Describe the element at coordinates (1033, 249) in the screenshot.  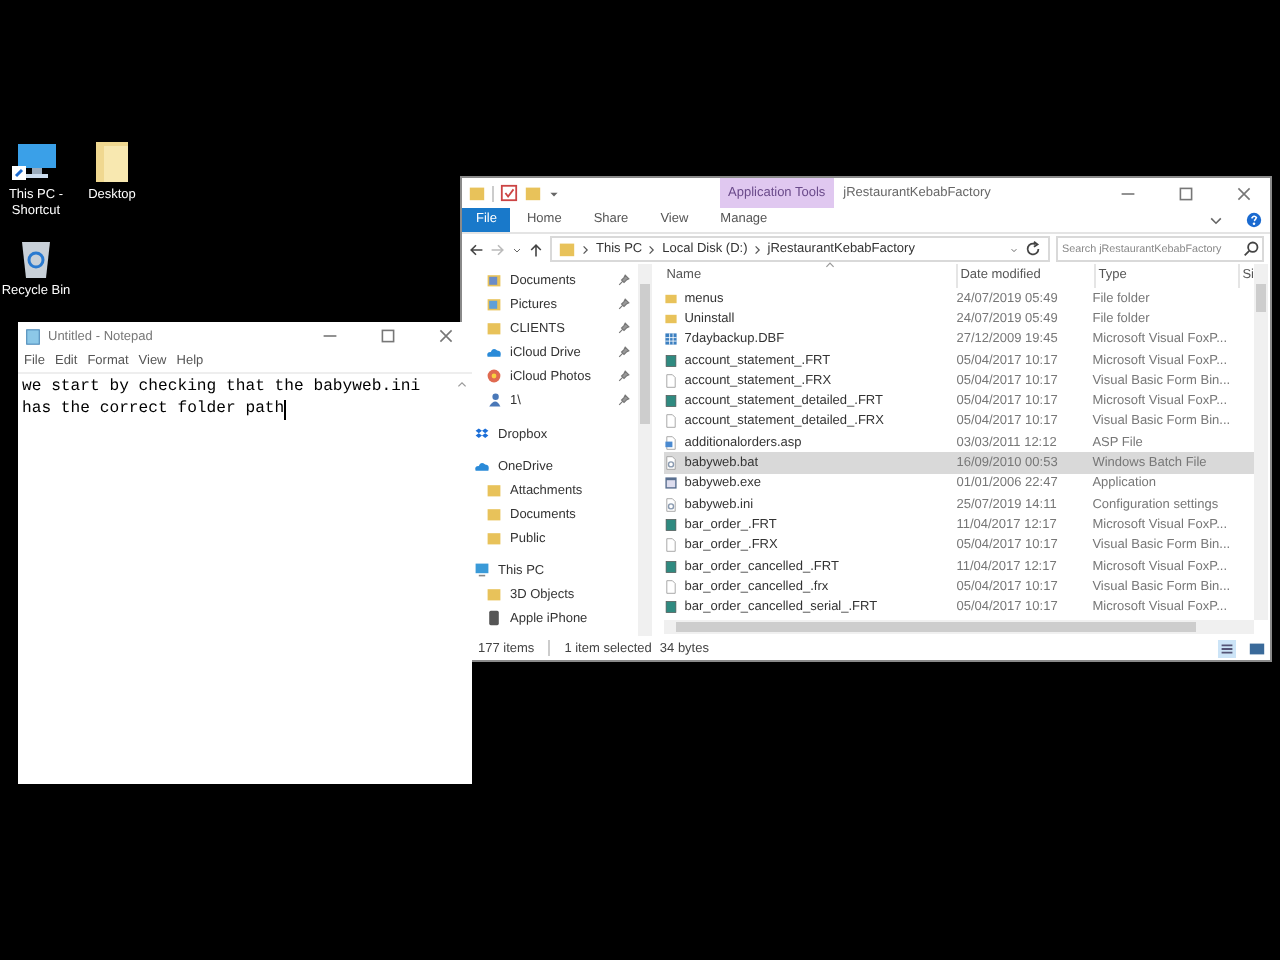
I see `refresh-icon` at that location.